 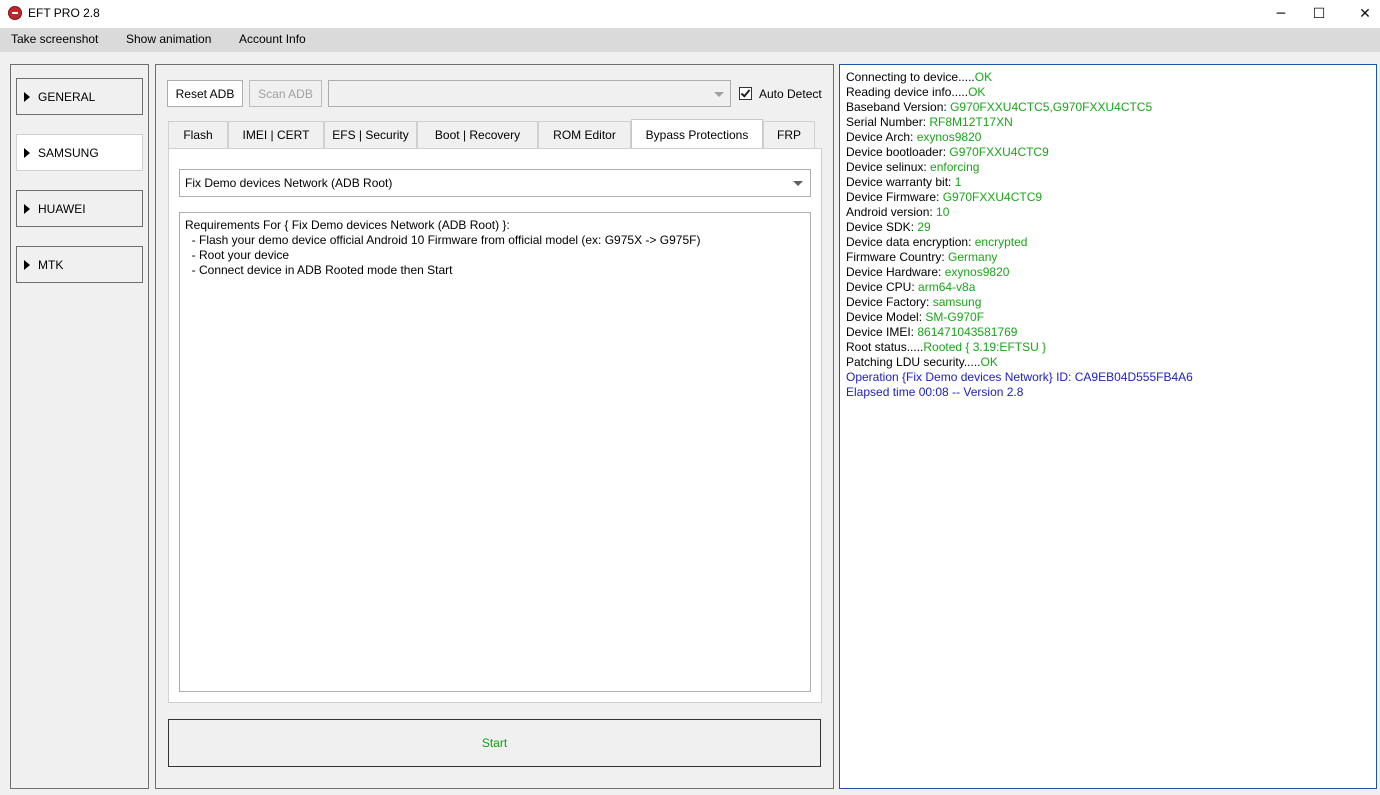 I want to click on log-line: Device Factory: samsung, so click(x=914, y=302).